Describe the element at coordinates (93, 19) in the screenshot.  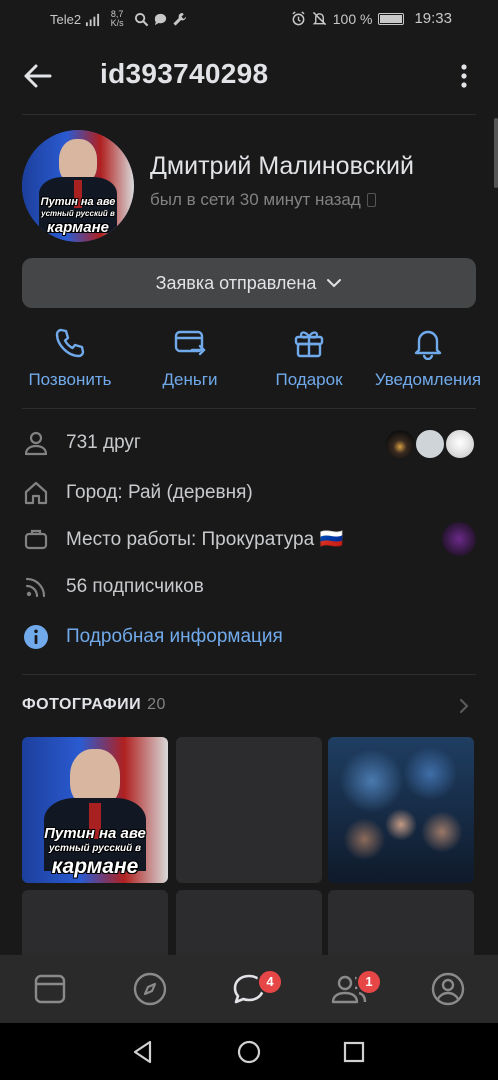
I see `signal-icon` at that location.